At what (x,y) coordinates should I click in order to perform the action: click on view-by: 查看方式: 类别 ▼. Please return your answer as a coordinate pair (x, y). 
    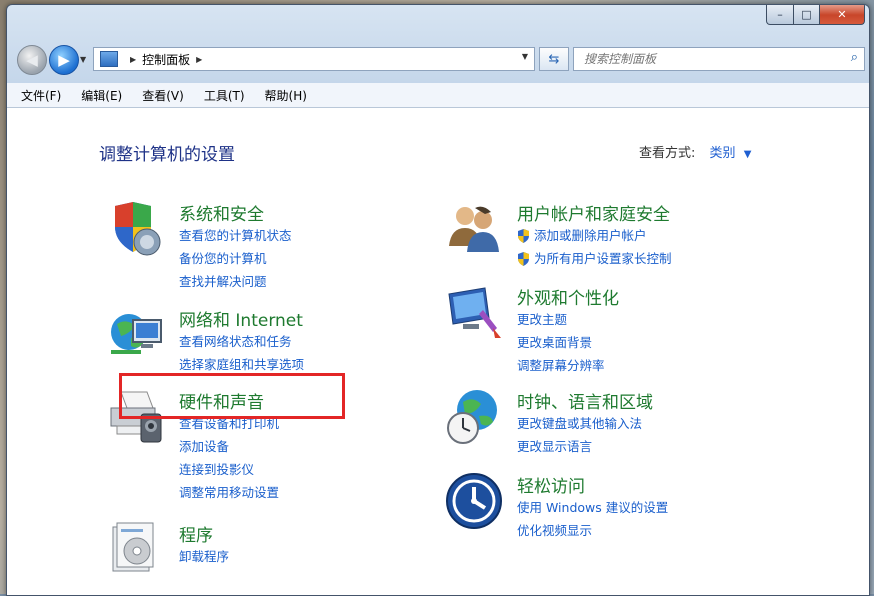
    Looking at the image, I should click on (695, 151).